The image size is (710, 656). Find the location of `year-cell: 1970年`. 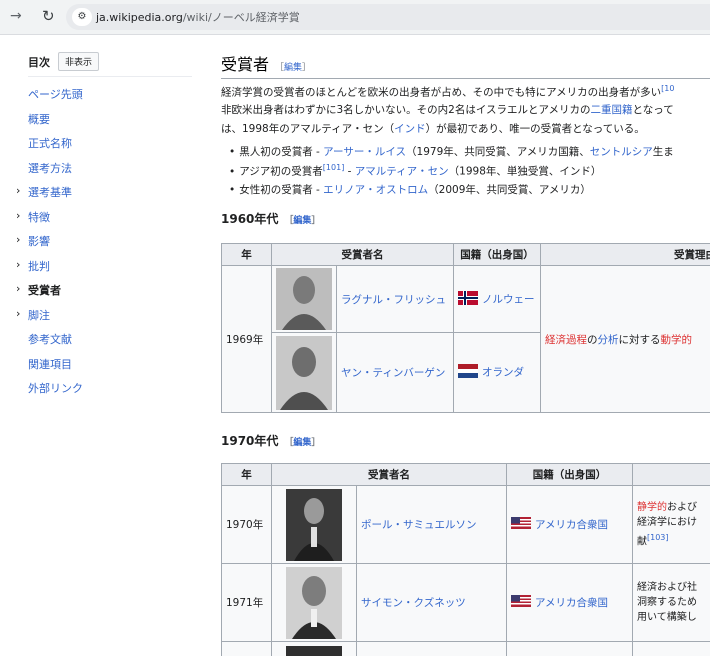

year-cell: 1970年 is located at coordinates (246, 524).